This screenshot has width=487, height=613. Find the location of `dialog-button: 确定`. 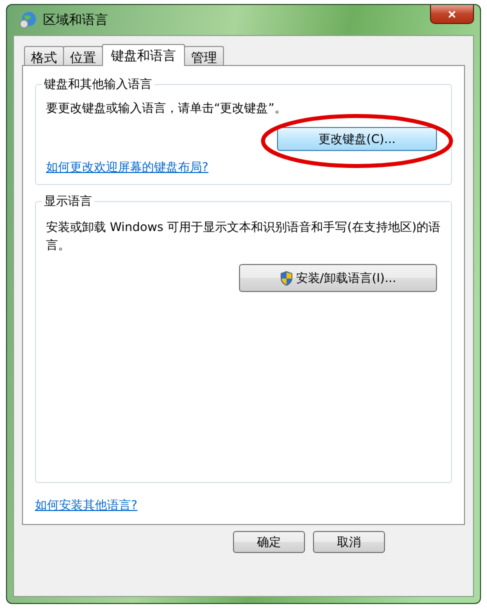

dialog-button: 确定 is located at coordinates (269, 542).